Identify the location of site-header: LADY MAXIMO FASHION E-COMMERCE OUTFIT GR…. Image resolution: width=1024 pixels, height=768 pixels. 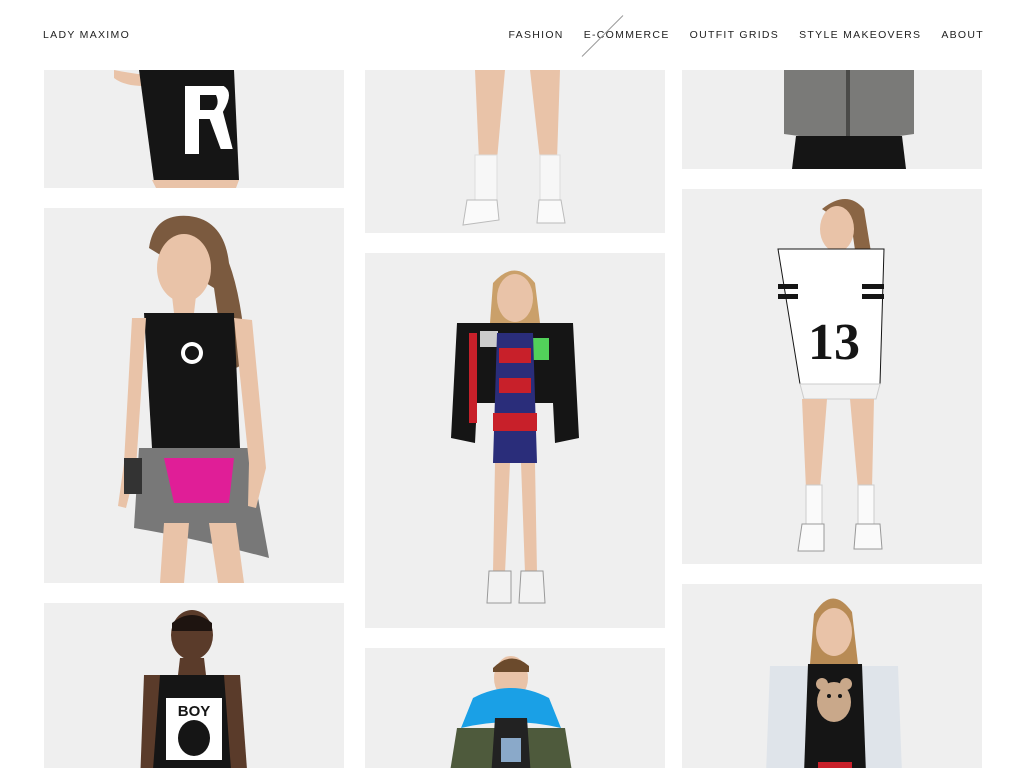
(512, 35).